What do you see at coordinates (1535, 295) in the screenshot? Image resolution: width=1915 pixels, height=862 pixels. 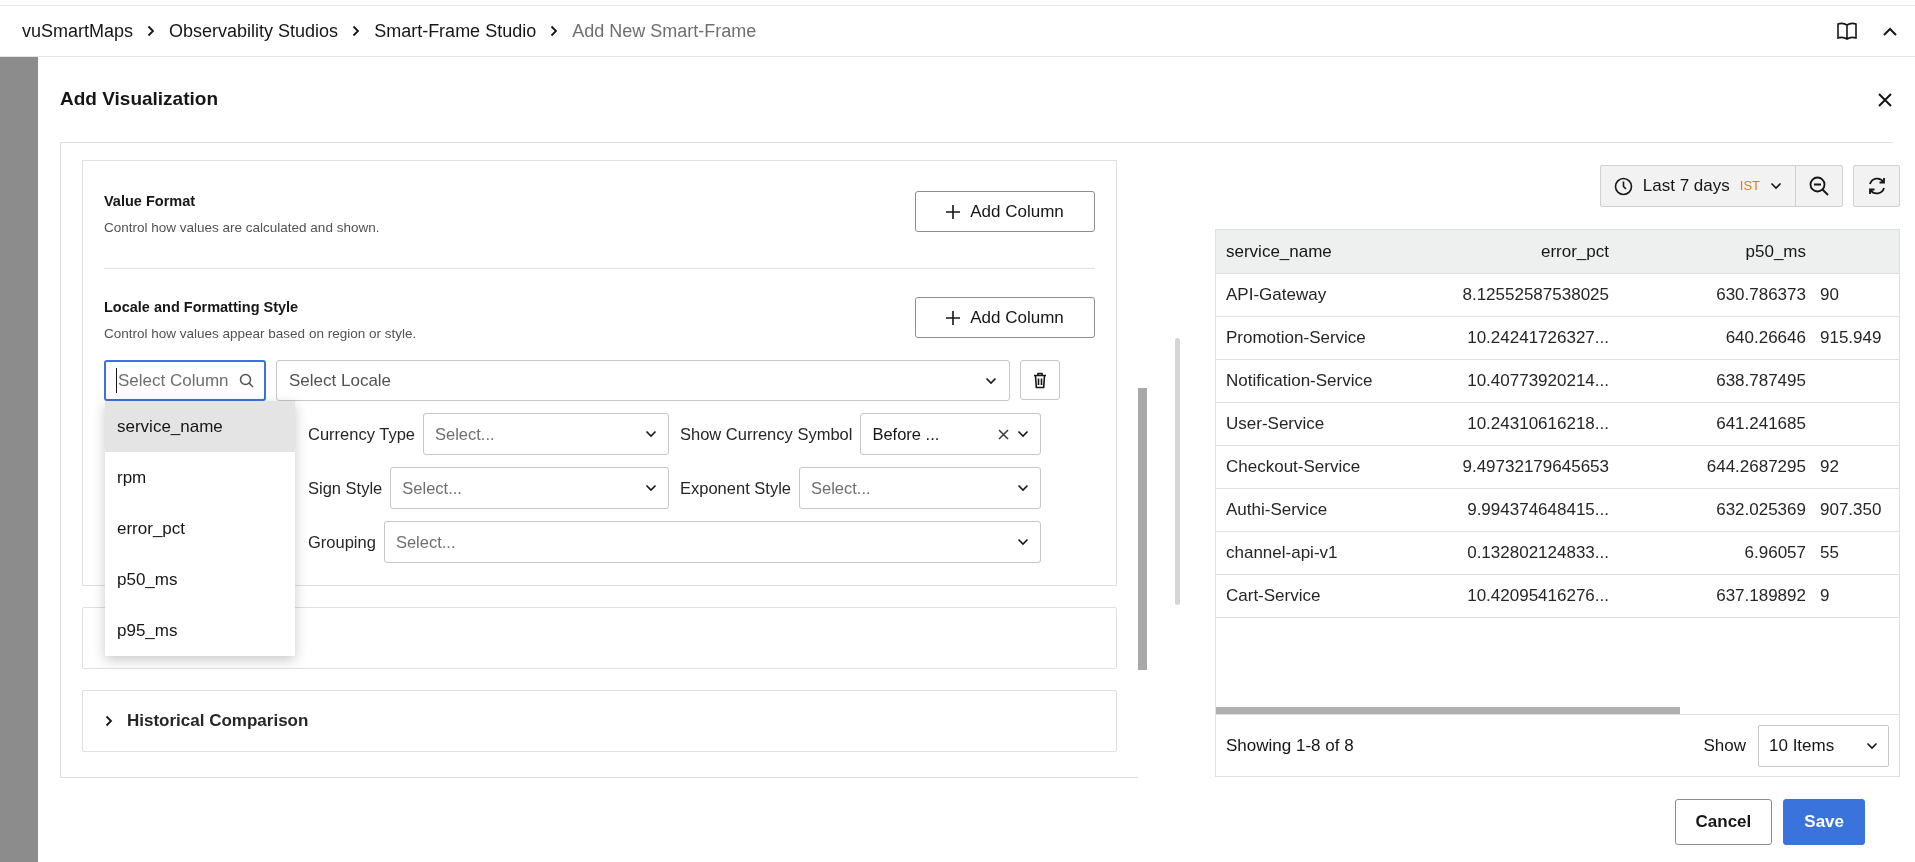 I see `table-cell-text: 8.12552587538025` at bounding box center [1535, 295].